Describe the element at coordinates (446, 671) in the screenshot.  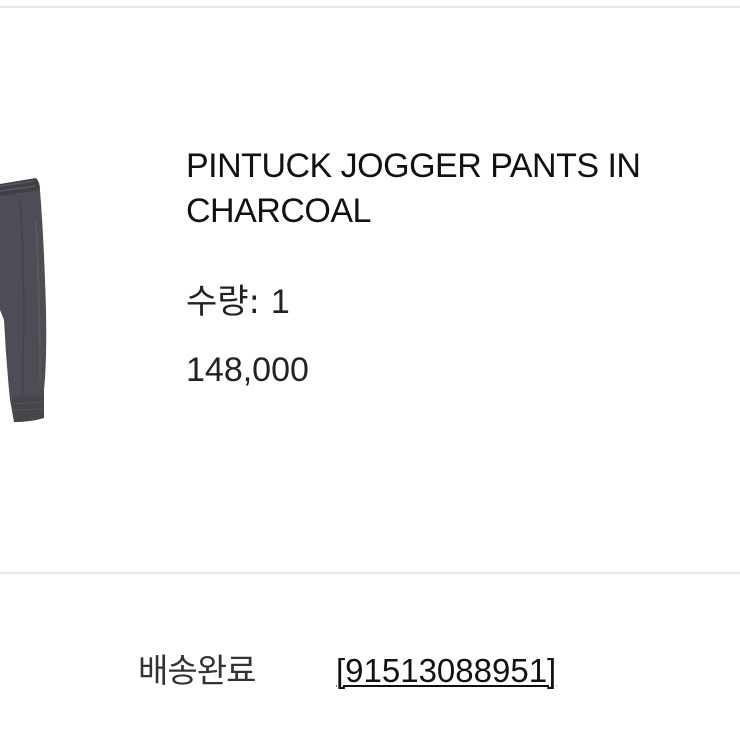
I see `tracking-number-link: [91513088951]` at that location.